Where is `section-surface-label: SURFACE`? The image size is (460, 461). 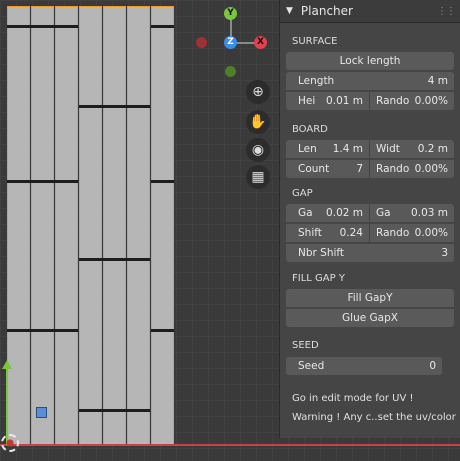
section-surface-label: SURFACE is located at coordinates (315, 41).